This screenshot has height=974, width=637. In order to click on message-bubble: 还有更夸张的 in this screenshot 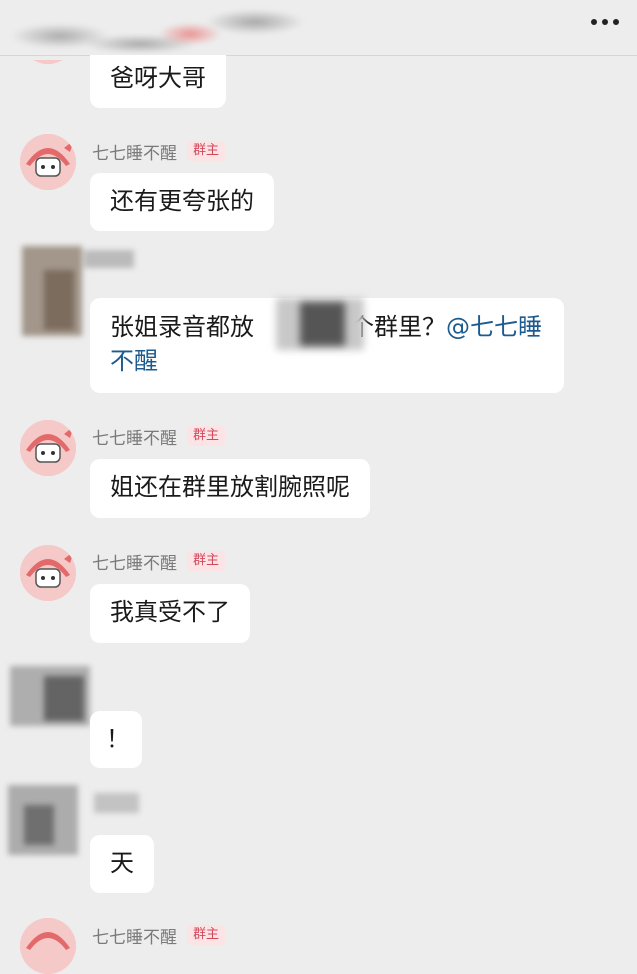, I will do `click(182, 202)`.